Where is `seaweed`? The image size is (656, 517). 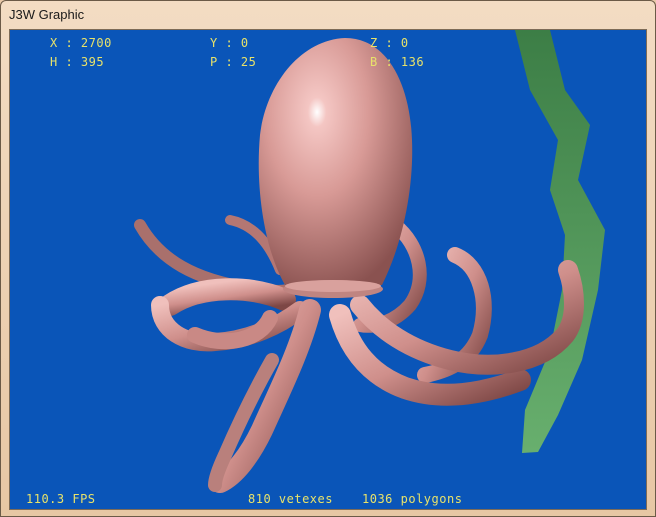 seaweed is located at coordinates (560, 241).